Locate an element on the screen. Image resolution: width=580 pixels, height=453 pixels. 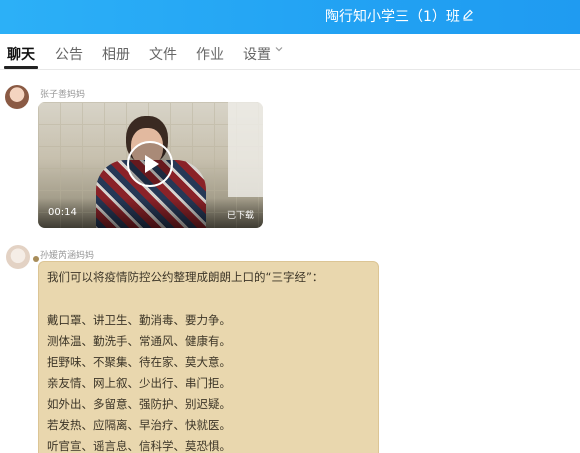
video-duration: 00:14 is located at coordinates (62, 212).